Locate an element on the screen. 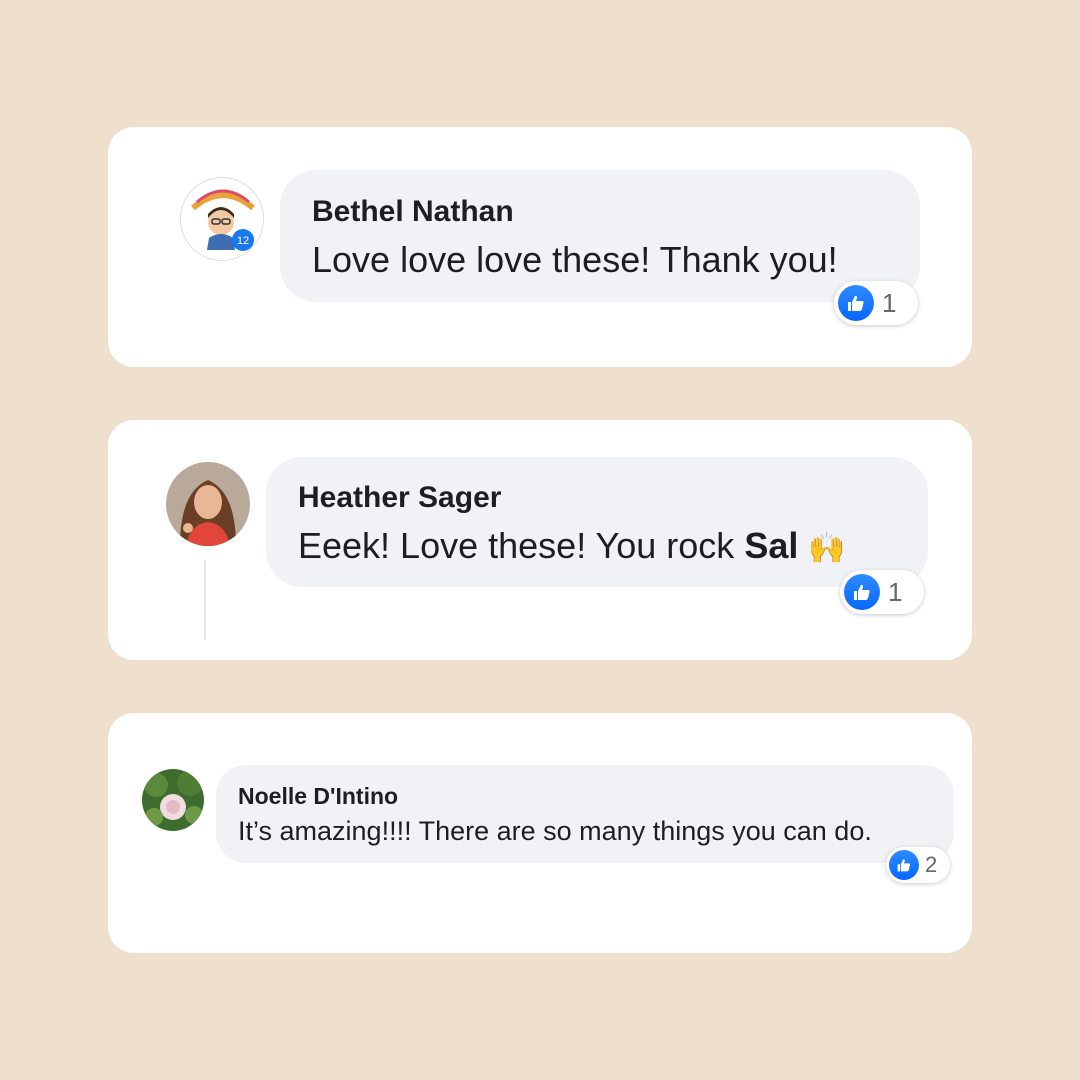  comment-author: Noelle D'Intino is located at coordinates (318, 796).